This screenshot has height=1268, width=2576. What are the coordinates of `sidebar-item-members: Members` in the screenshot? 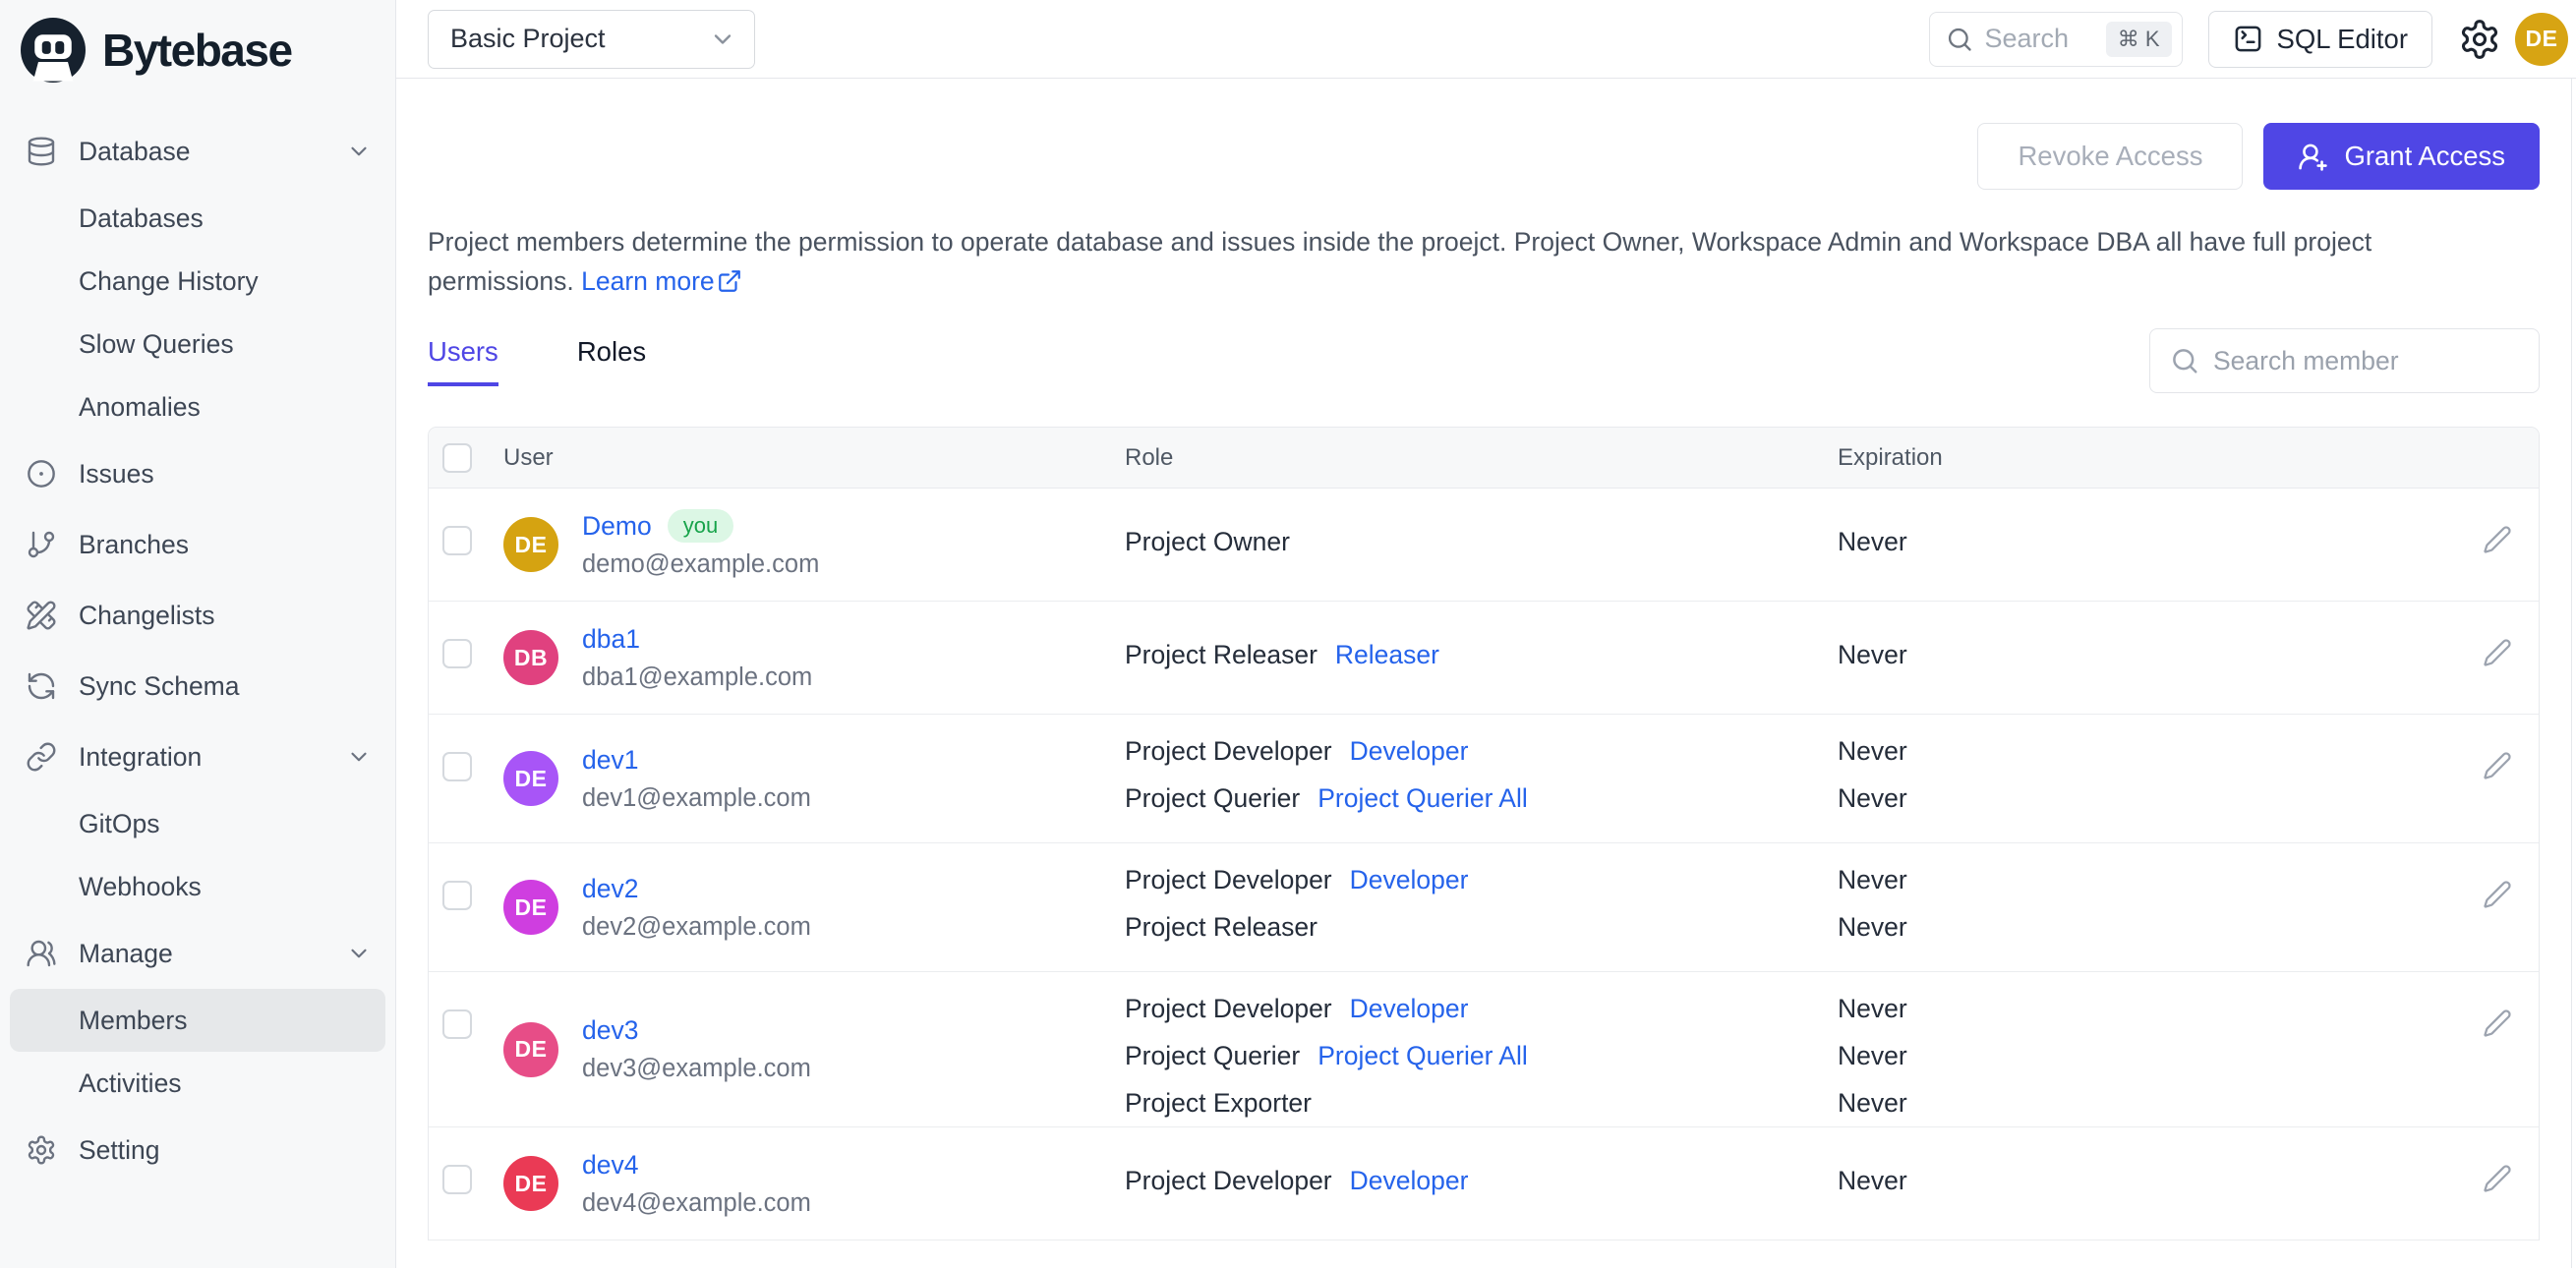 It's located at (197, 1020).